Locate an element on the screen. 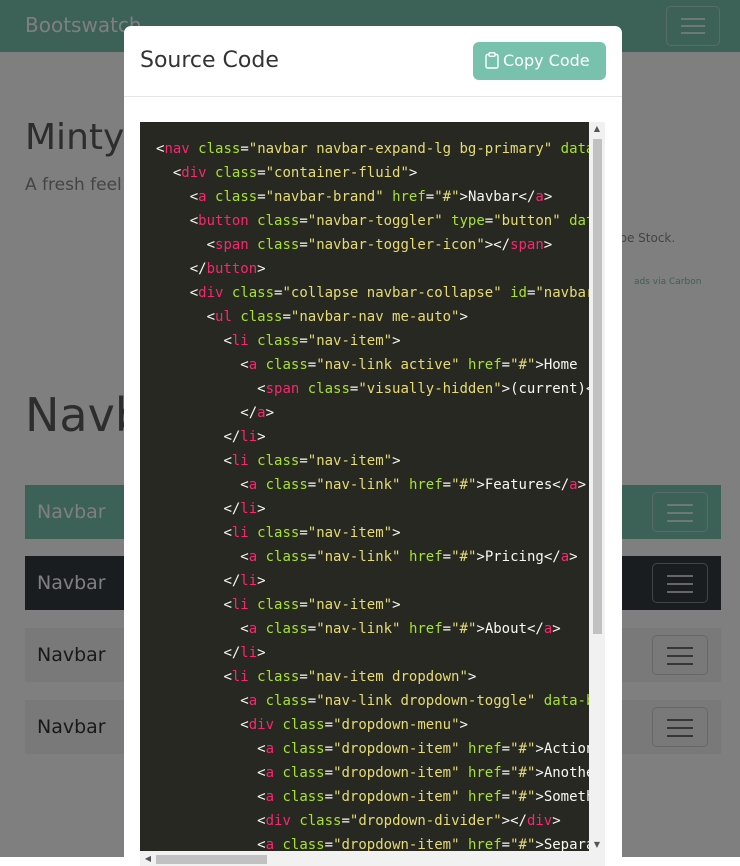 This screenshot has height=866, width=740. scroll-up-icon: ▲ is located at coordinates (597, 128).